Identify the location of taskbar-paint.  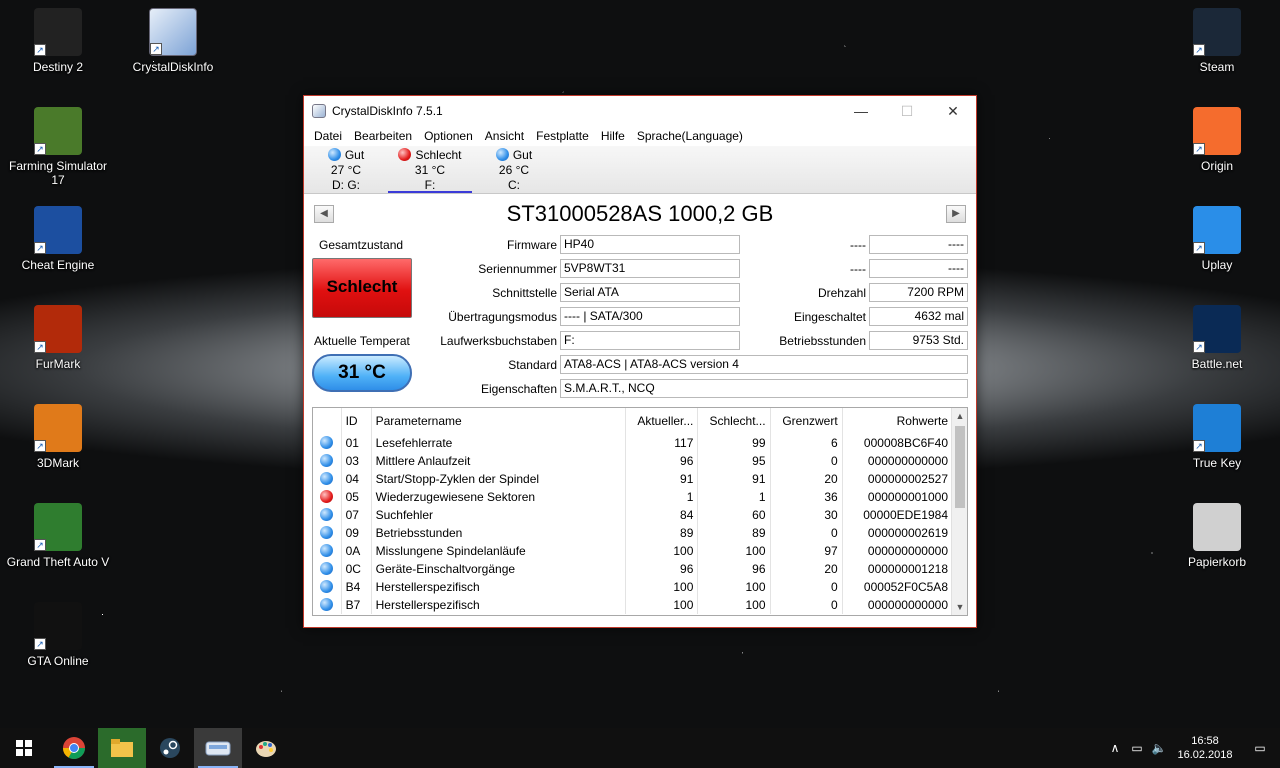
(266, 748).